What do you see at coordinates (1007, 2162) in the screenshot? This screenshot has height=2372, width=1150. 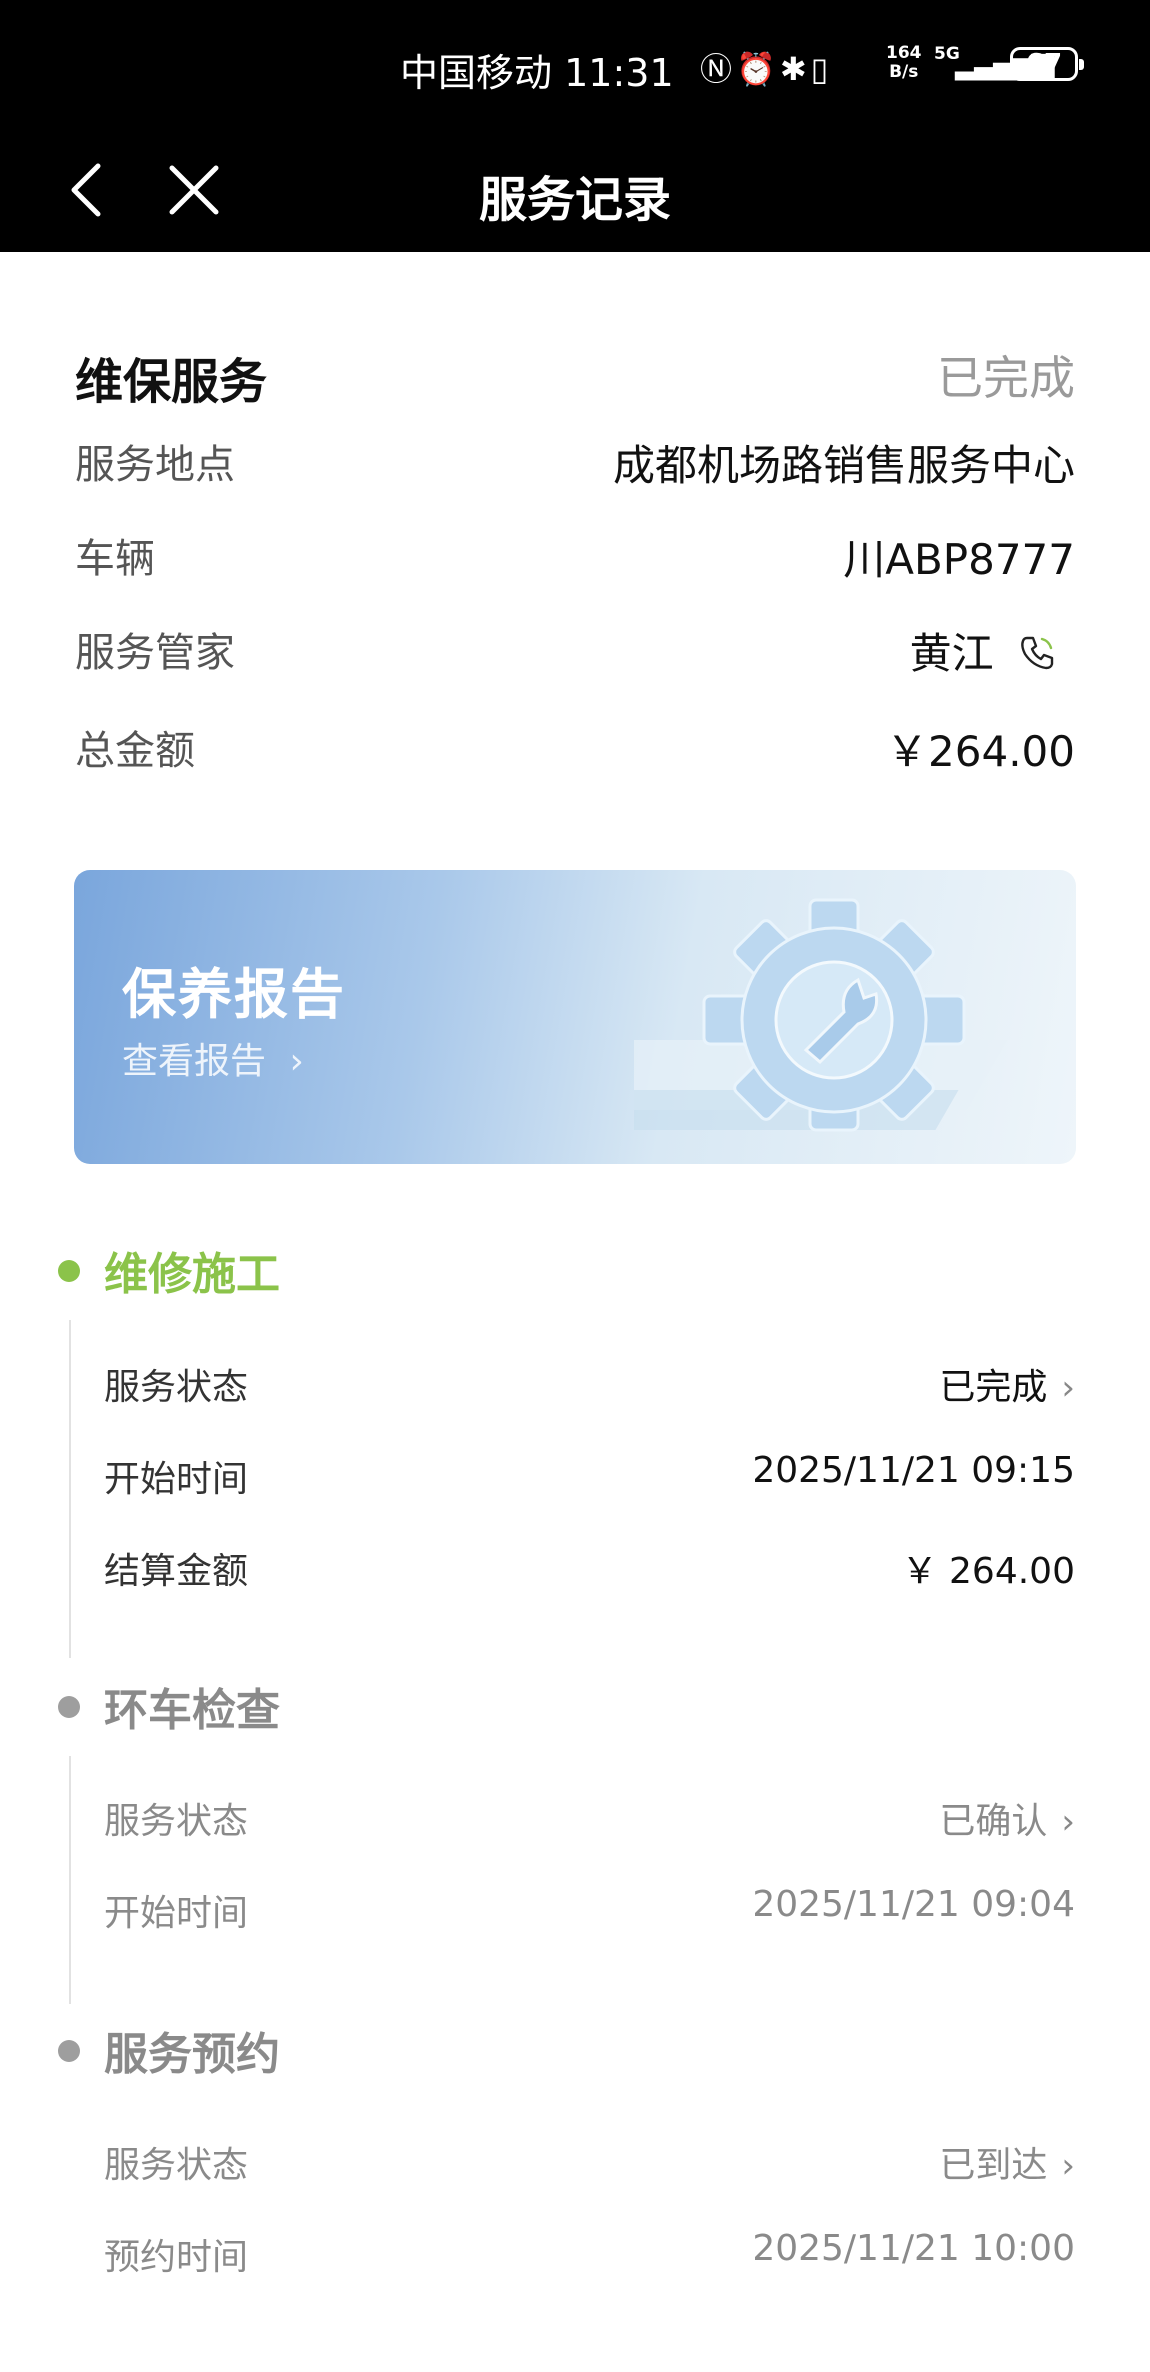 I see `service-status-link: 已到达 ›` at bounding box center [1007, 2162].